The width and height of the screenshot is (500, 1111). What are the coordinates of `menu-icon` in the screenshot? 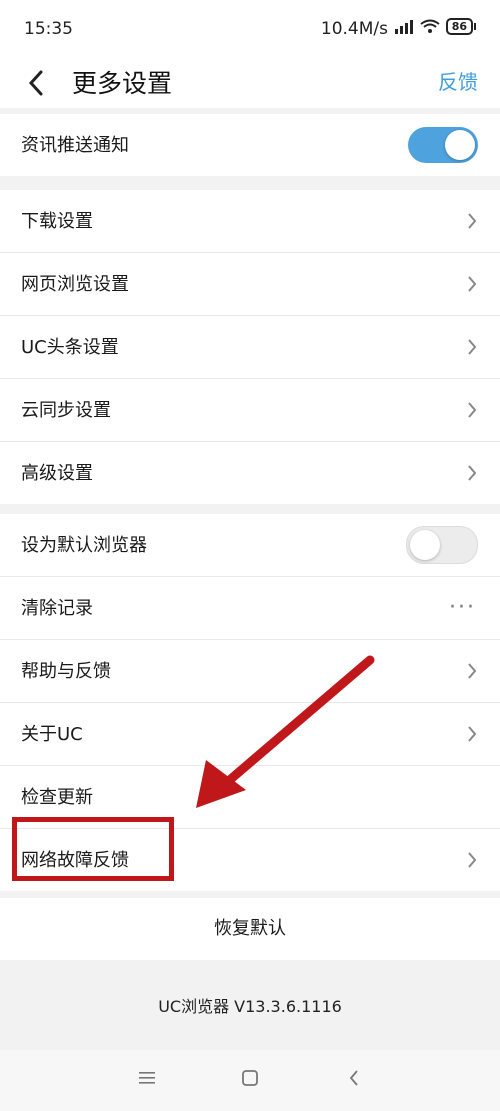 It's located at (147, 1078).